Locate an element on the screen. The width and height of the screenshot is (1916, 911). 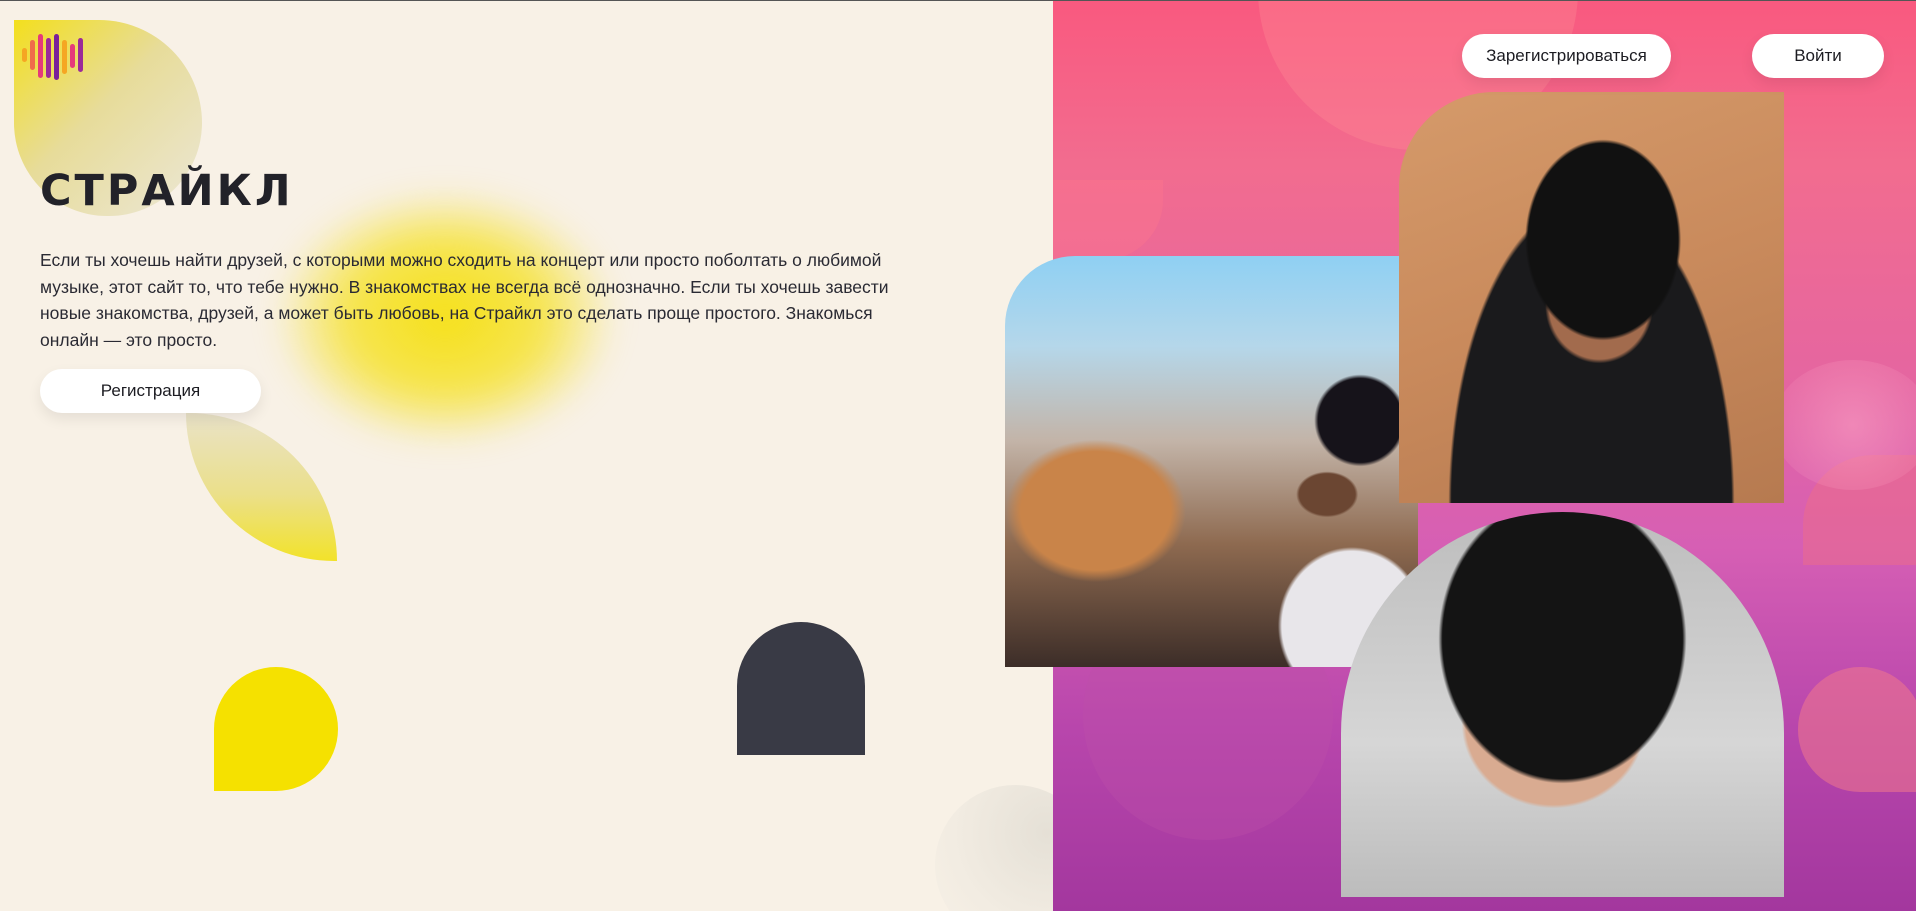
decor-blob-dark is located at coordinates (801, 688).